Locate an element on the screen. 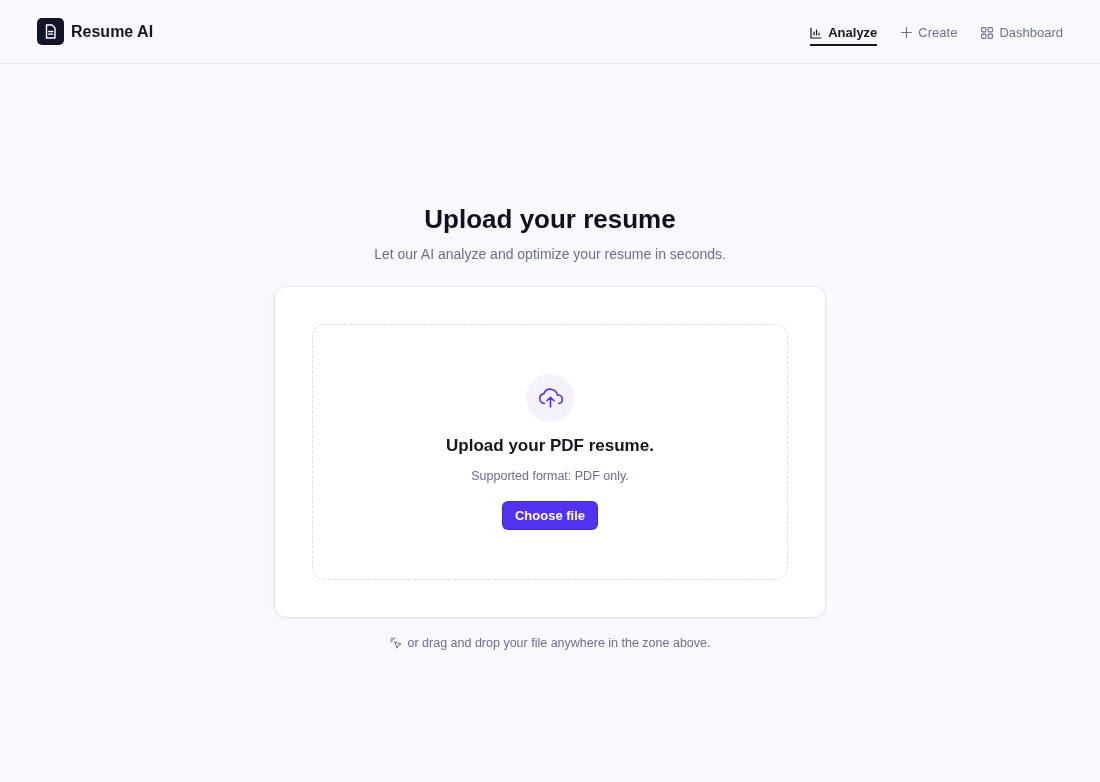  plus-icon is located at coordinates (907, 32).